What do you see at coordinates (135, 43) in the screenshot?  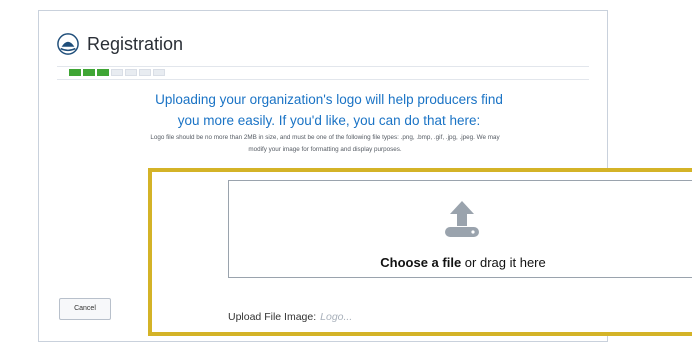 I see `page-title: Registration` at bounding box center [135, 43].